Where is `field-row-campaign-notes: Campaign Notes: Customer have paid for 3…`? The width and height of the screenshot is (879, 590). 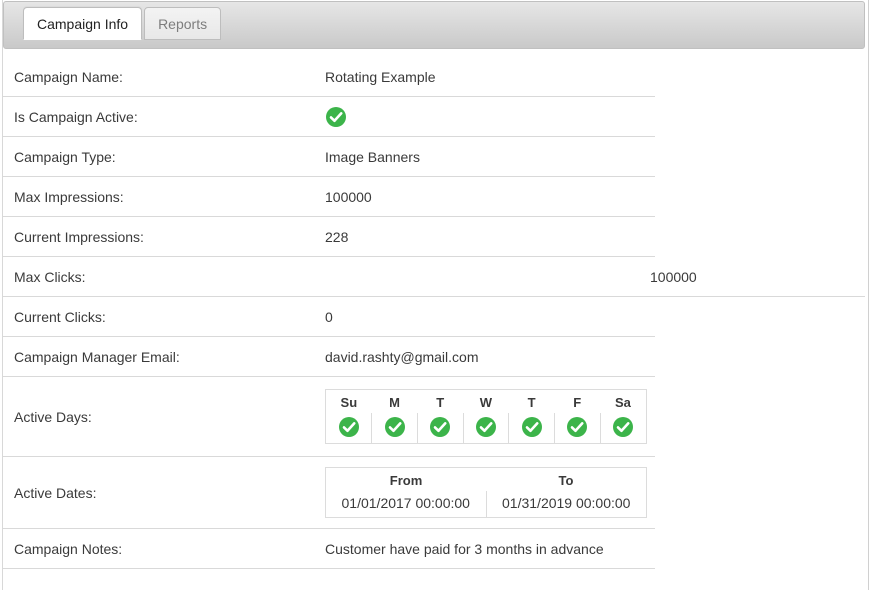
field-row-campaign-notes: Campaign Notes: Customer have paid for 3… is located at coordinates (329, 549).